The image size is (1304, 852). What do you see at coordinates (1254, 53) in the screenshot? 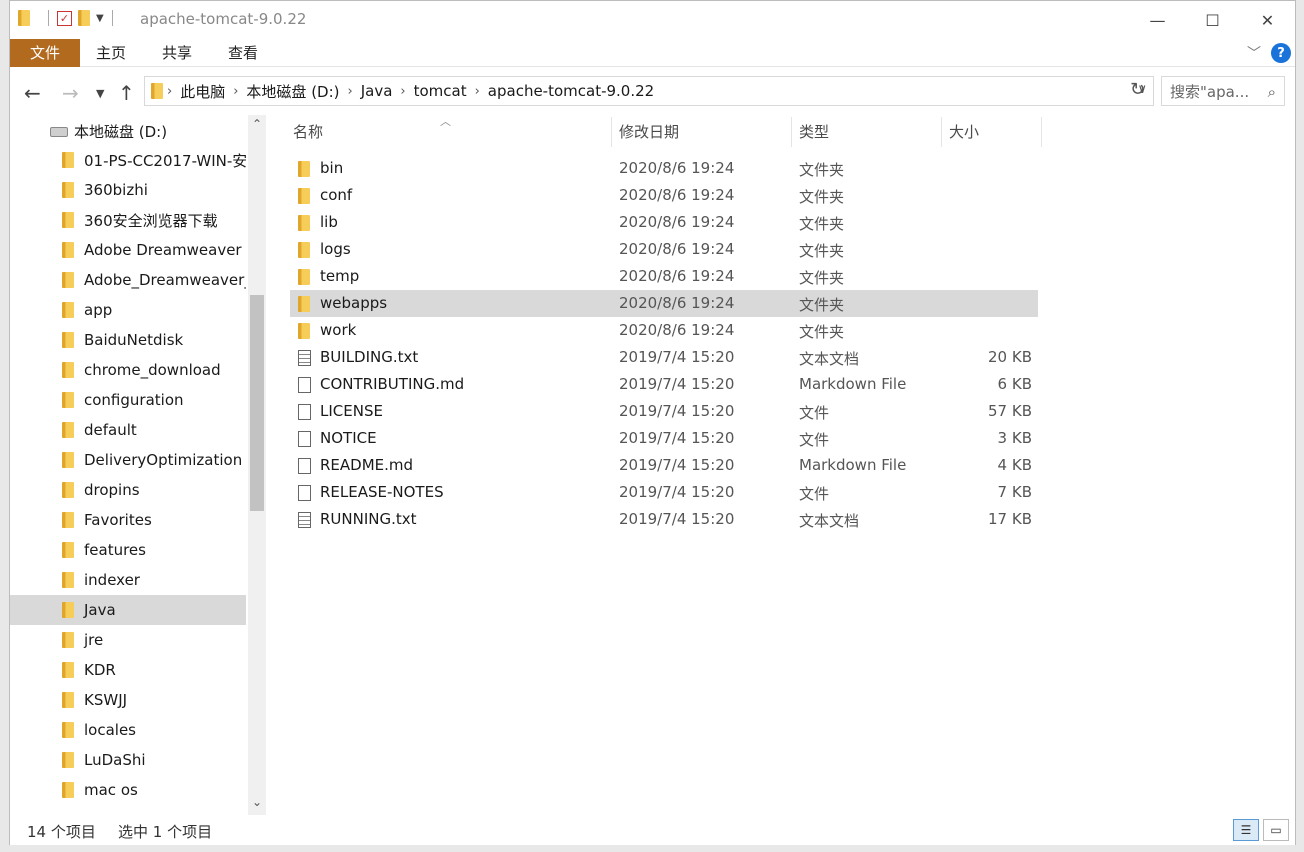
I see `expand-ribbon-icon: ﹀` at bounding box center [1254, 53].